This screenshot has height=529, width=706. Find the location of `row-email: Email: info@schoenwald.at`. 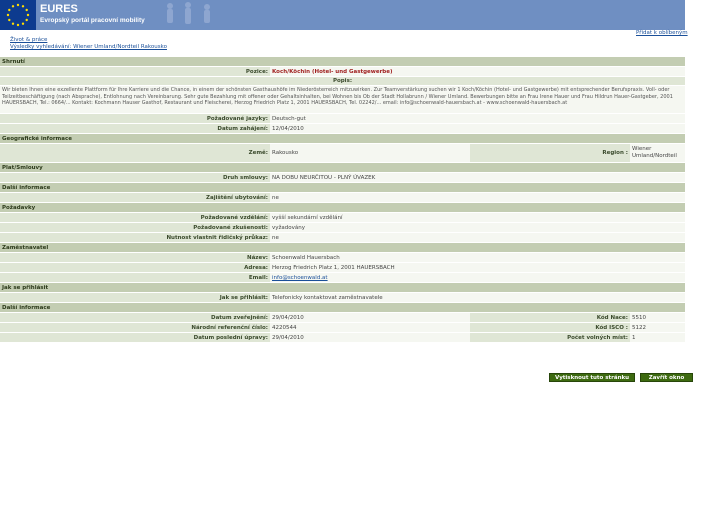

row-email: Email: info@schoenwald.at is located at coordinates (342, 278).